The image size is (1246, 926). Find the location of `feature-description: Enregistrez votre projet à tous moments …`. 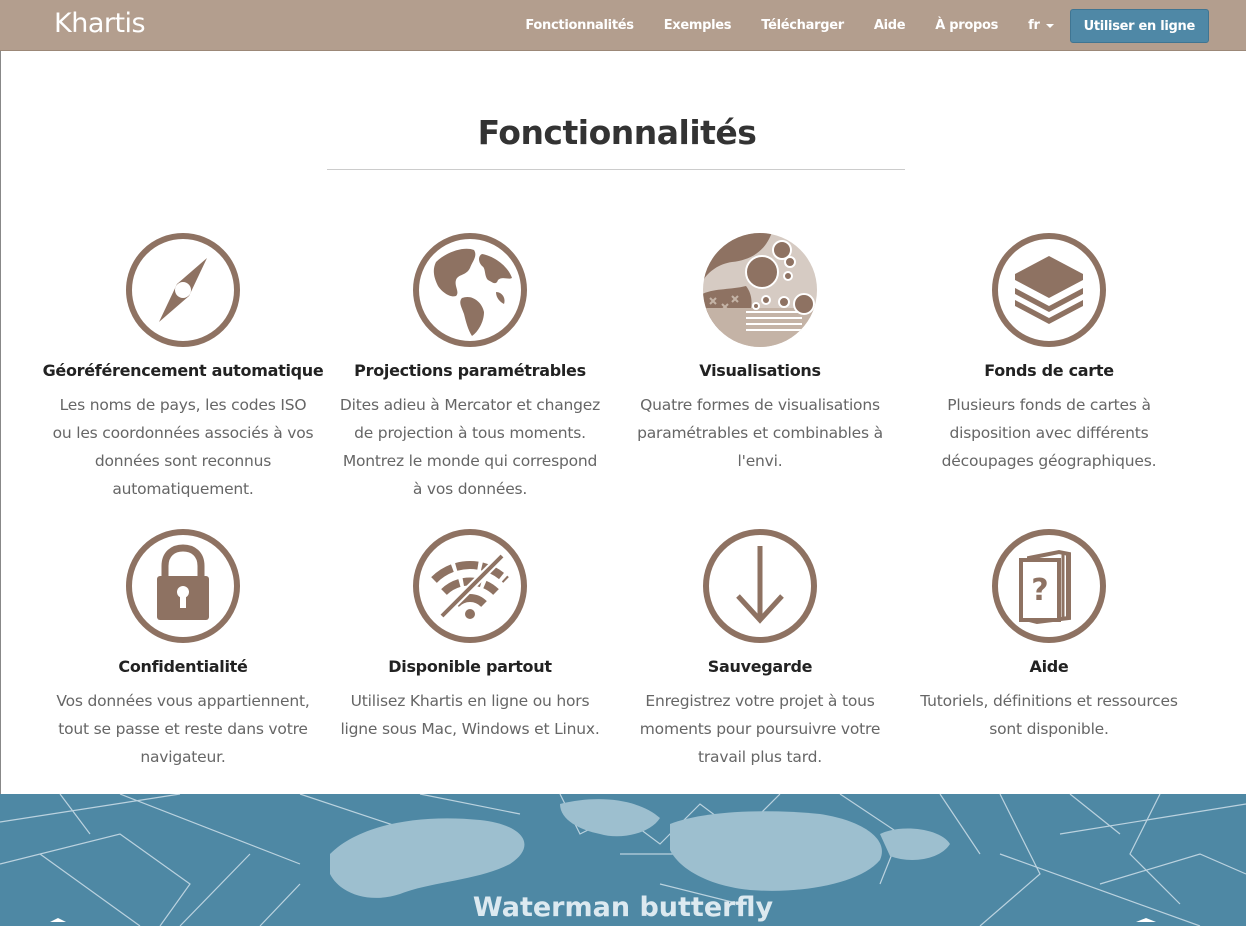

feature-description: Enregistrez votre projet à tous moments … is located at coordinates (760, 729).